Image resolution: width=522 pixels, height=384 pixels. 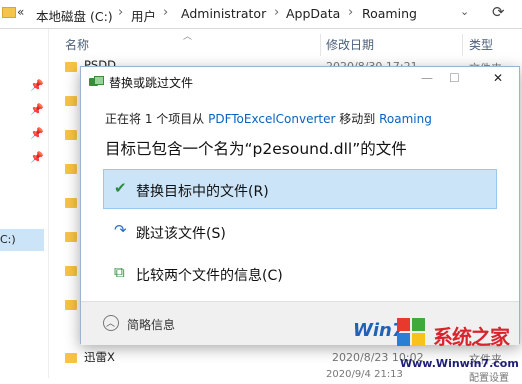 What do you see at coordinates (151, 83) in the screenshot?
I see `dialog-title: 替换或跳过文件` at bounding box center [151, 83].